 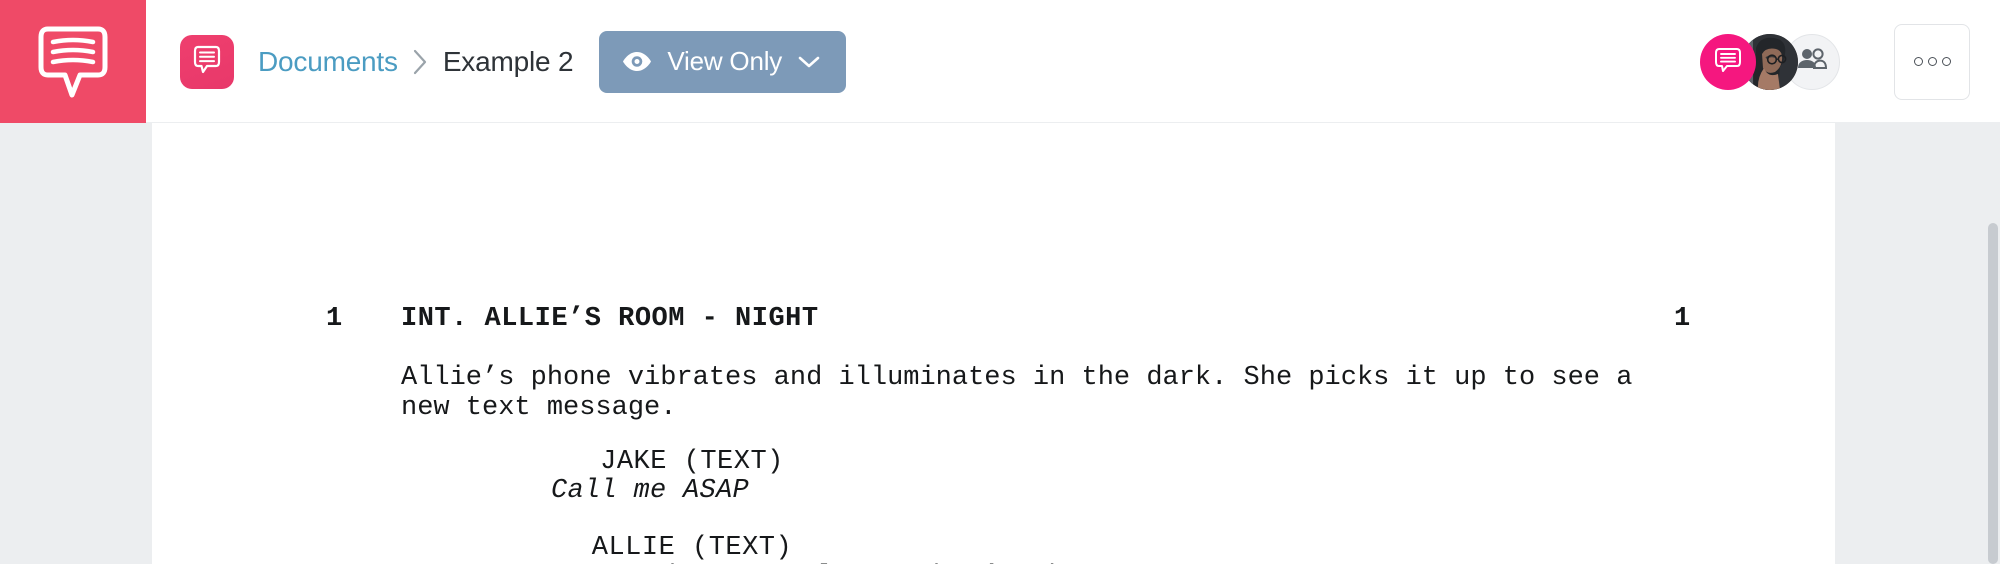 What do you see at coordinates (508, 61) in the screenshot?
I see `breadcrumb-current-document: Example 2` at bounding box center [508, 61].